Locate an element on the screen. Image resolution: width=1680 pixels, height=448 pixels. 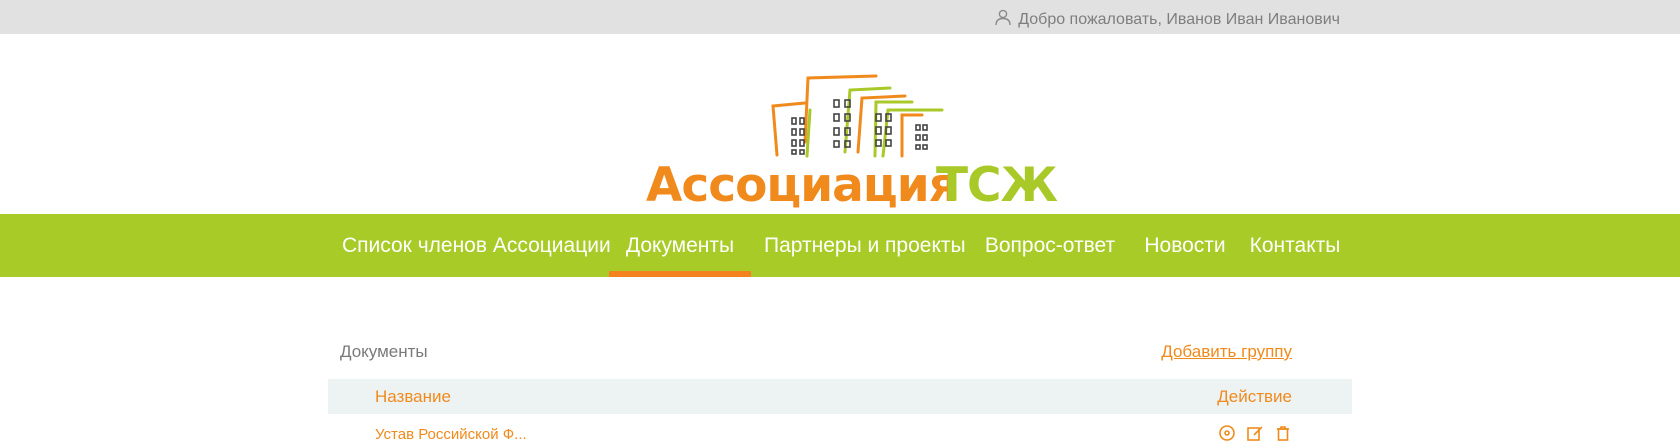
association-logo: Ассоциация ТСЖ is located at coordinates (855, 145).